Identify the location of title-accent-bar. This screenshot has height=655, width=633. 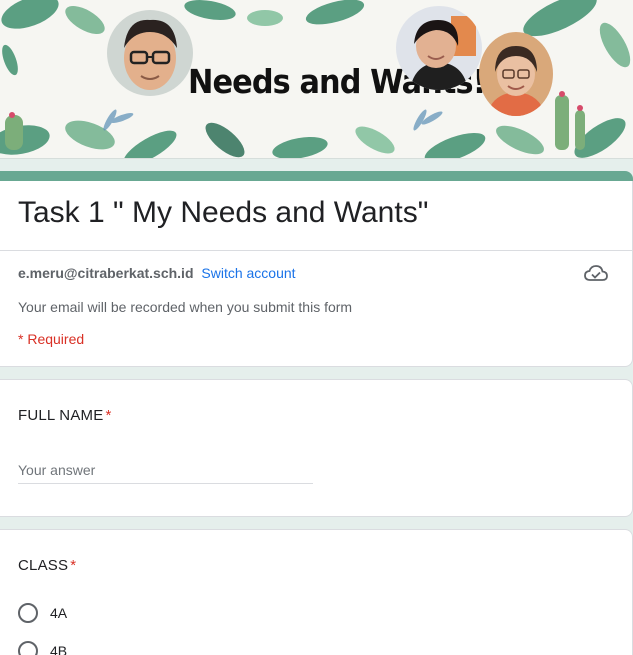
(316, 176).